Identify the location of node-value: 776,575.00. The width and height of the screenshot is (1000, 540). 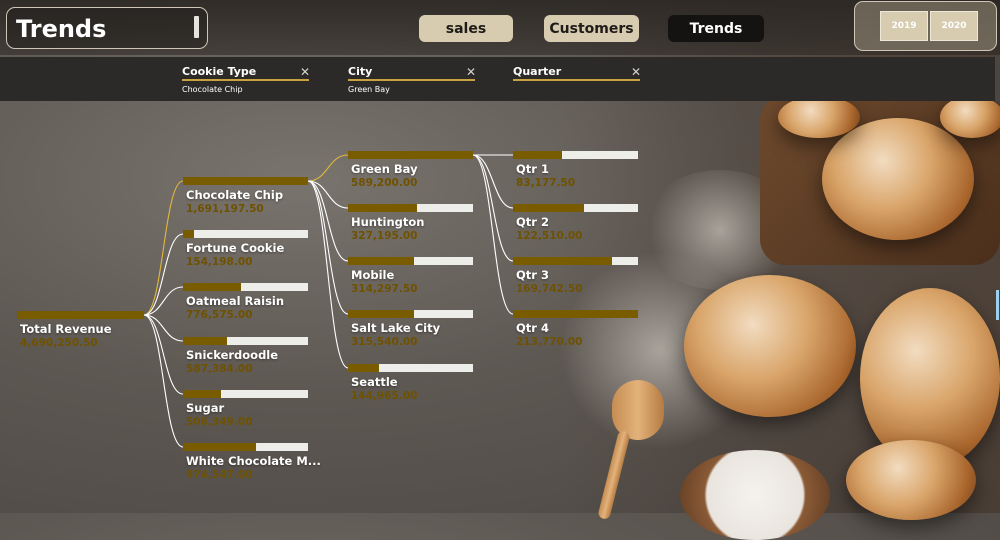
(219, 315).